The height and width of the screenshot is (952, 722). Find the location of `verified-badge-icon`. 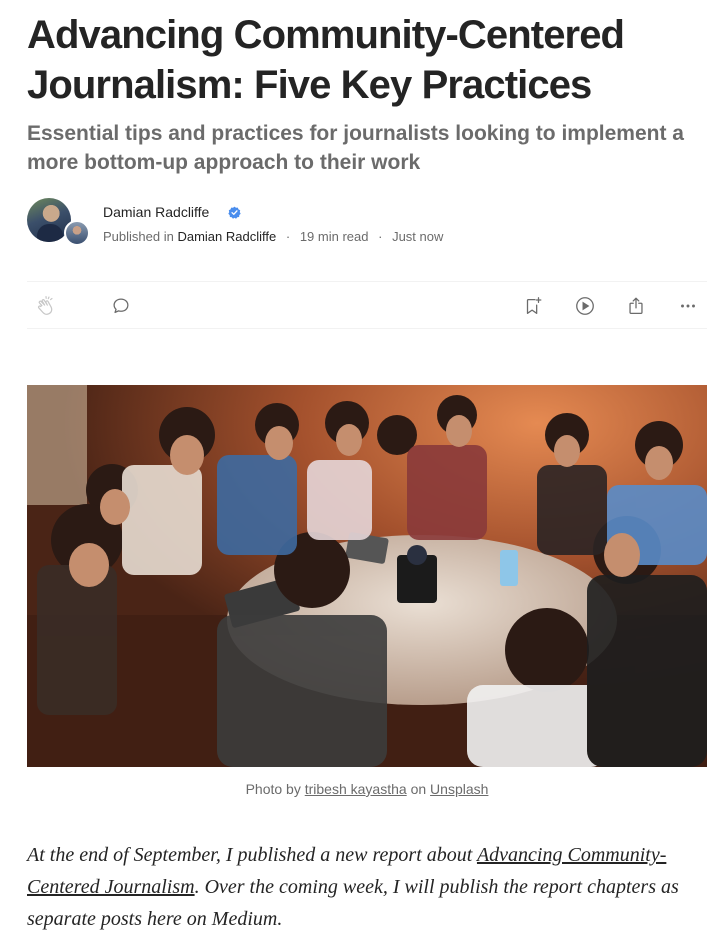

verified-badge-icon is located at coordinates (234, 212).